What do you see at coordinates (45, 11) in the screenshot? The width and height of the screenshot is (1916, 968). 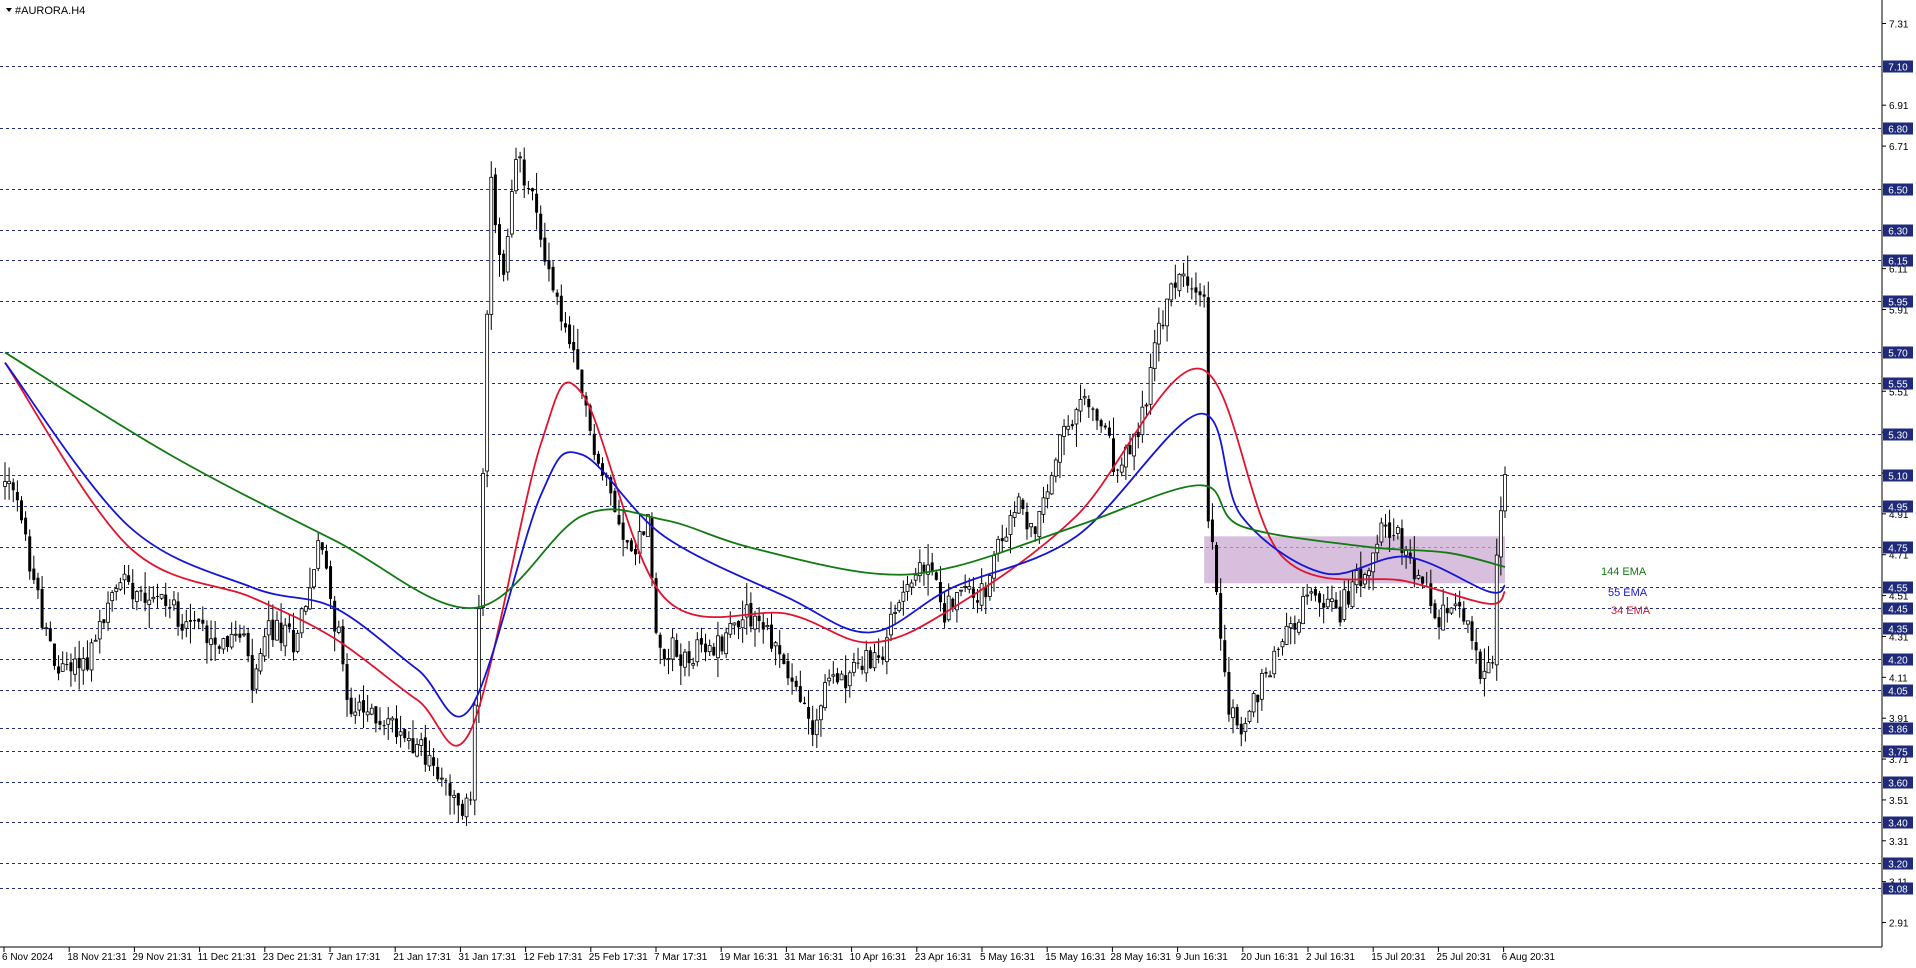 I see `symbol-header: #AURORA.H4` at bounding box center [45, 11].